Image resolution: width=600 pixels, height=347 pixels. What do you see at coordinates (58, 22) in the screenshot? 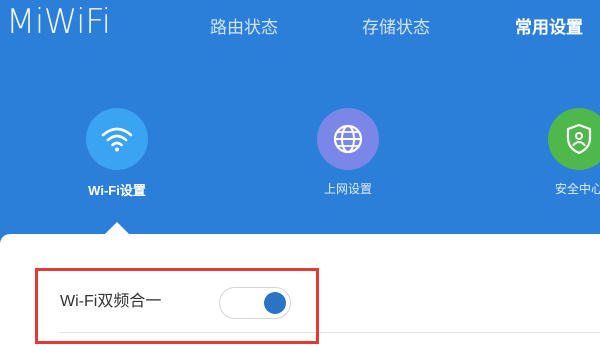
I see `miwifi-logo: MiWiFi` at bounding box center [58, 22].